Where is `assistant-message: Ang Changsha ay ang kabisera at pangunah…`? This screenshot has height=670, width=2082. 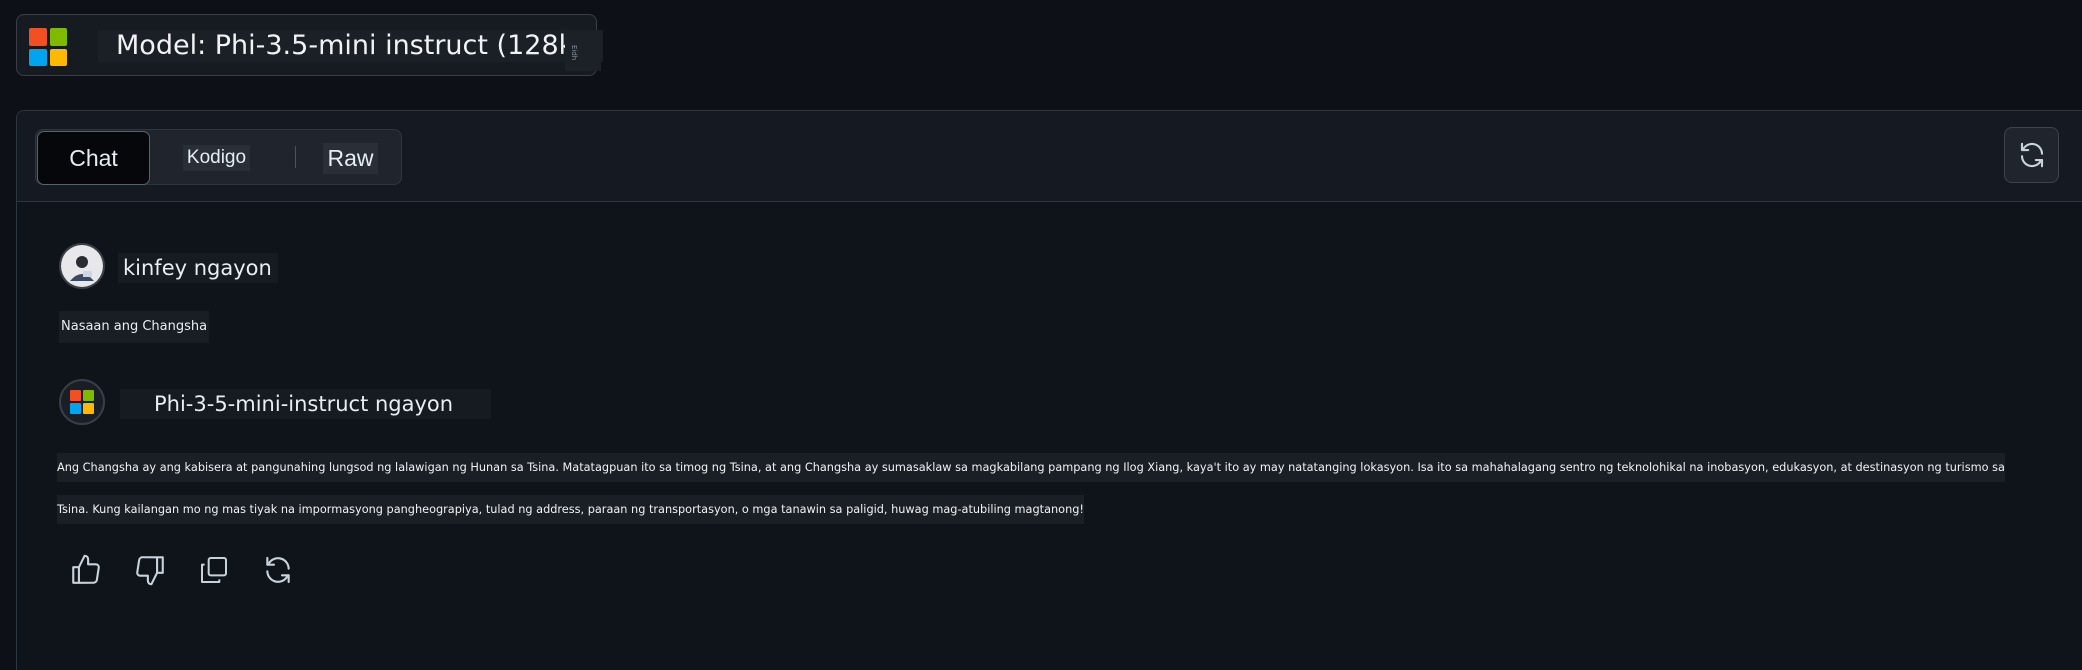
assistant-message: Ang Changsha ay ang kabisera at pangunah… is located at coordinates (1041, 489).